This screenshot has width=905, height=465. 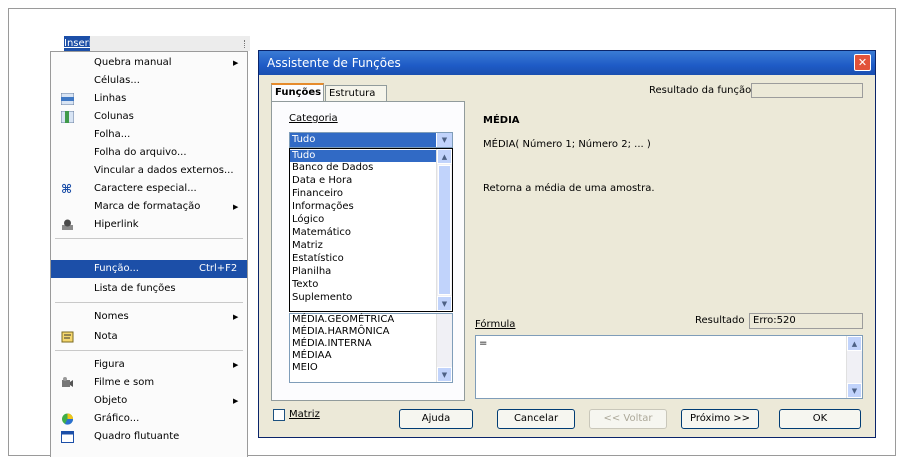 I want to click on rows-icon, so click(x=67, y=99).